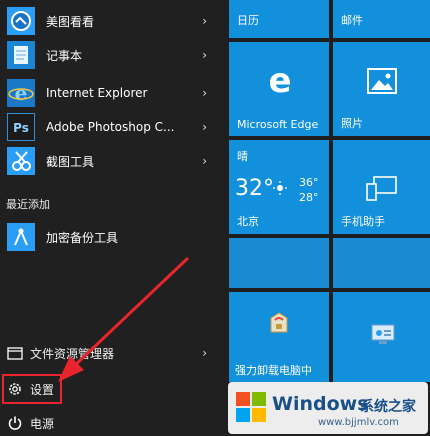 This screenshot has height=436, width=430. Describe the element at coordinates (388, 407) in the screenshot. I see `watermark-site-name: 系统之家` at that location.